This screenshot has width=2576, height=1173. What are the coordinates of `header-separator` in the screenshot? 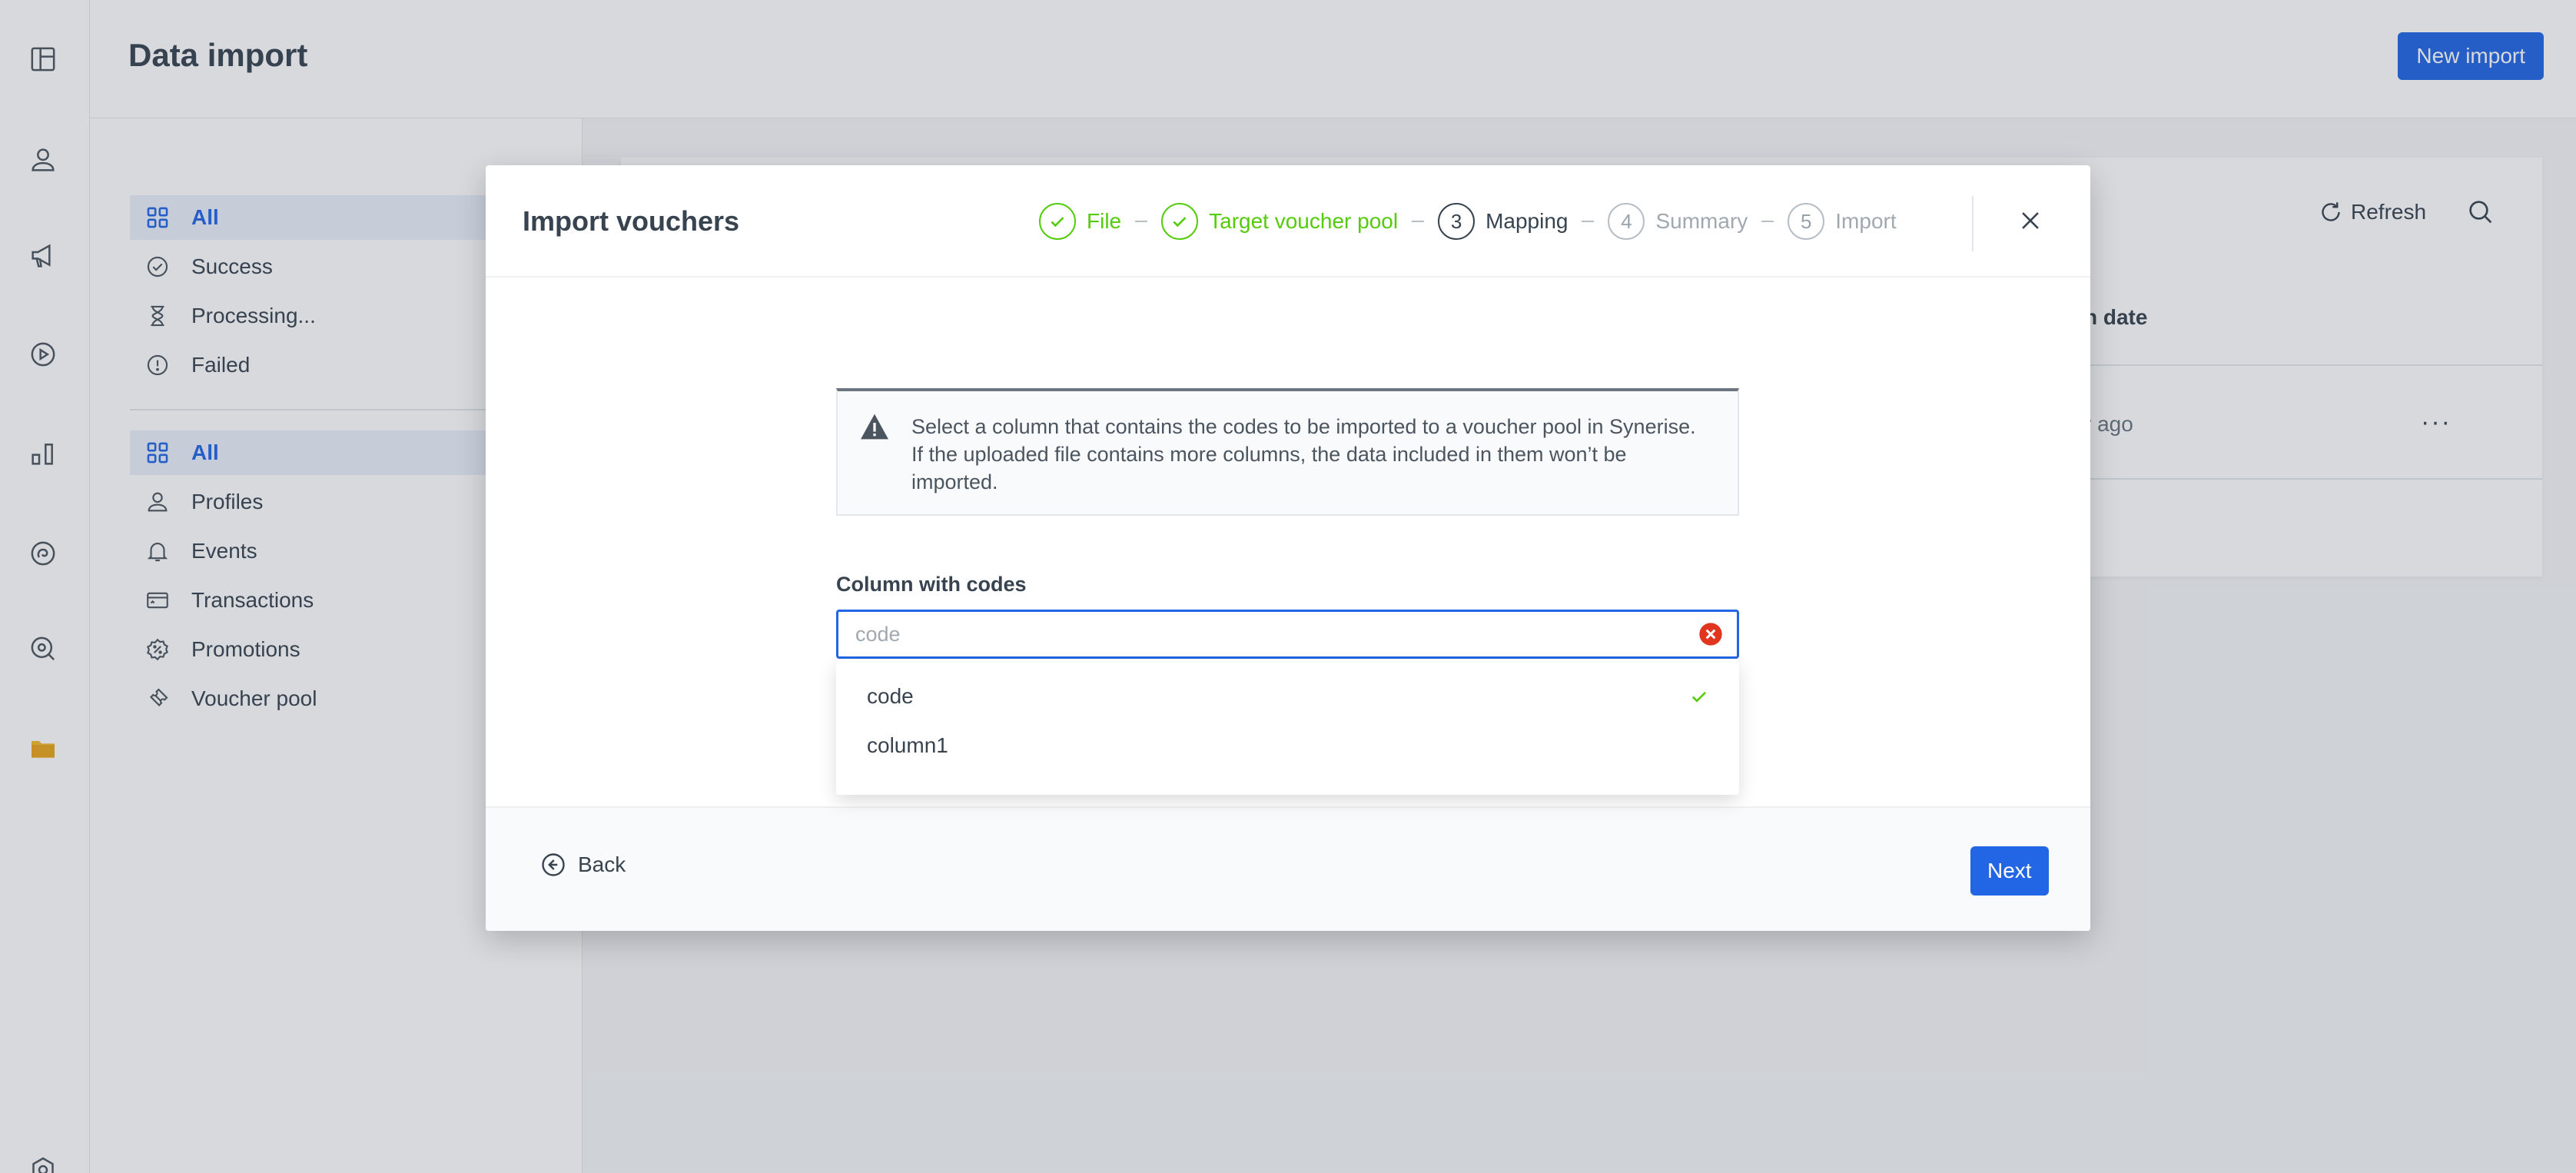 It's located at (1973, 223).